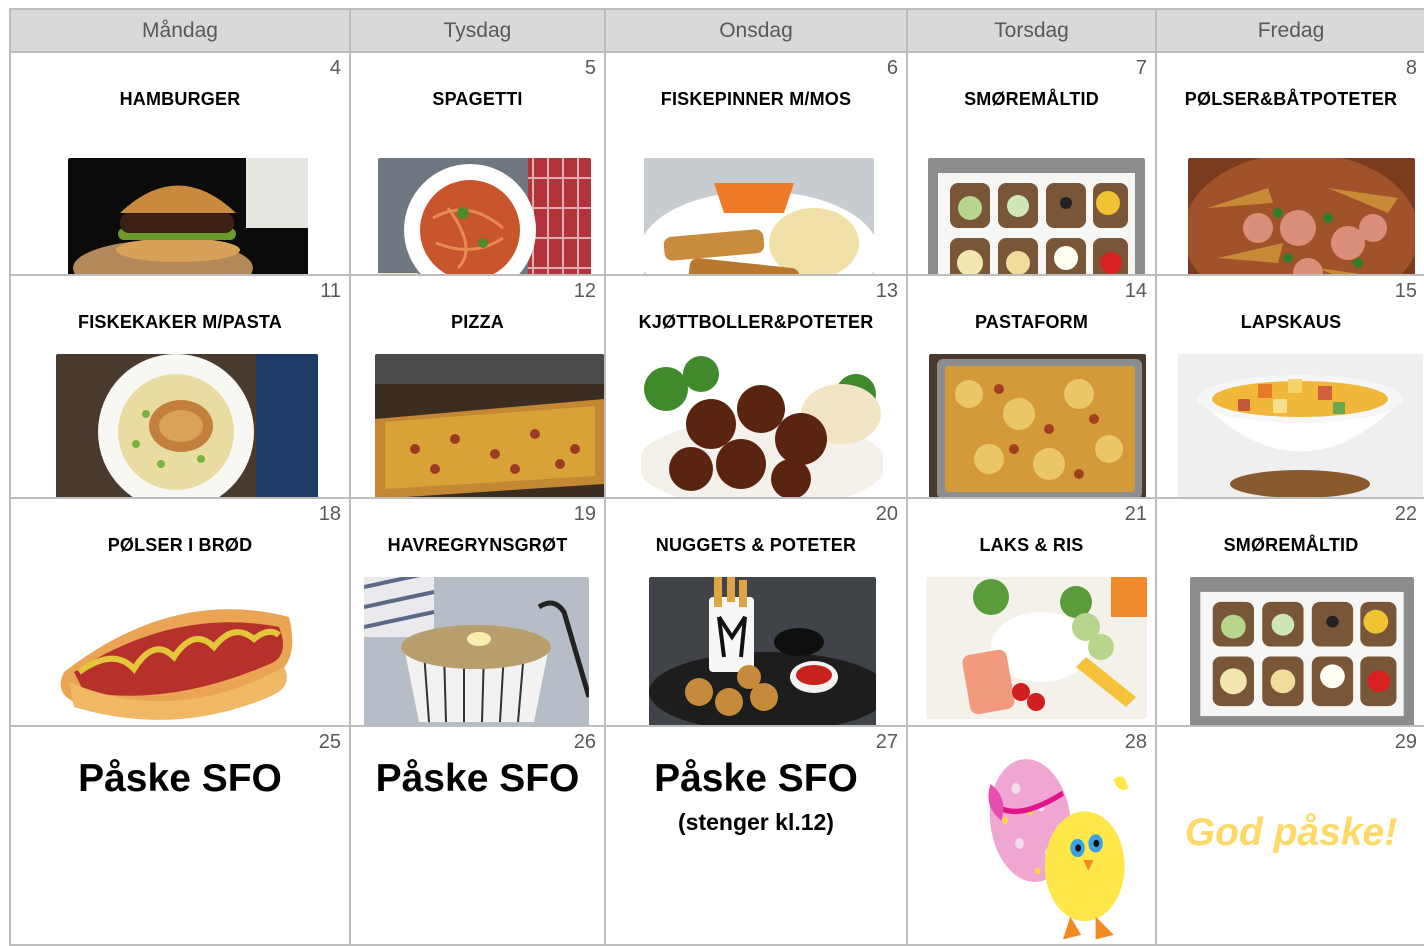  I want to click on stew-bowl-photo, so click(1300, 425).